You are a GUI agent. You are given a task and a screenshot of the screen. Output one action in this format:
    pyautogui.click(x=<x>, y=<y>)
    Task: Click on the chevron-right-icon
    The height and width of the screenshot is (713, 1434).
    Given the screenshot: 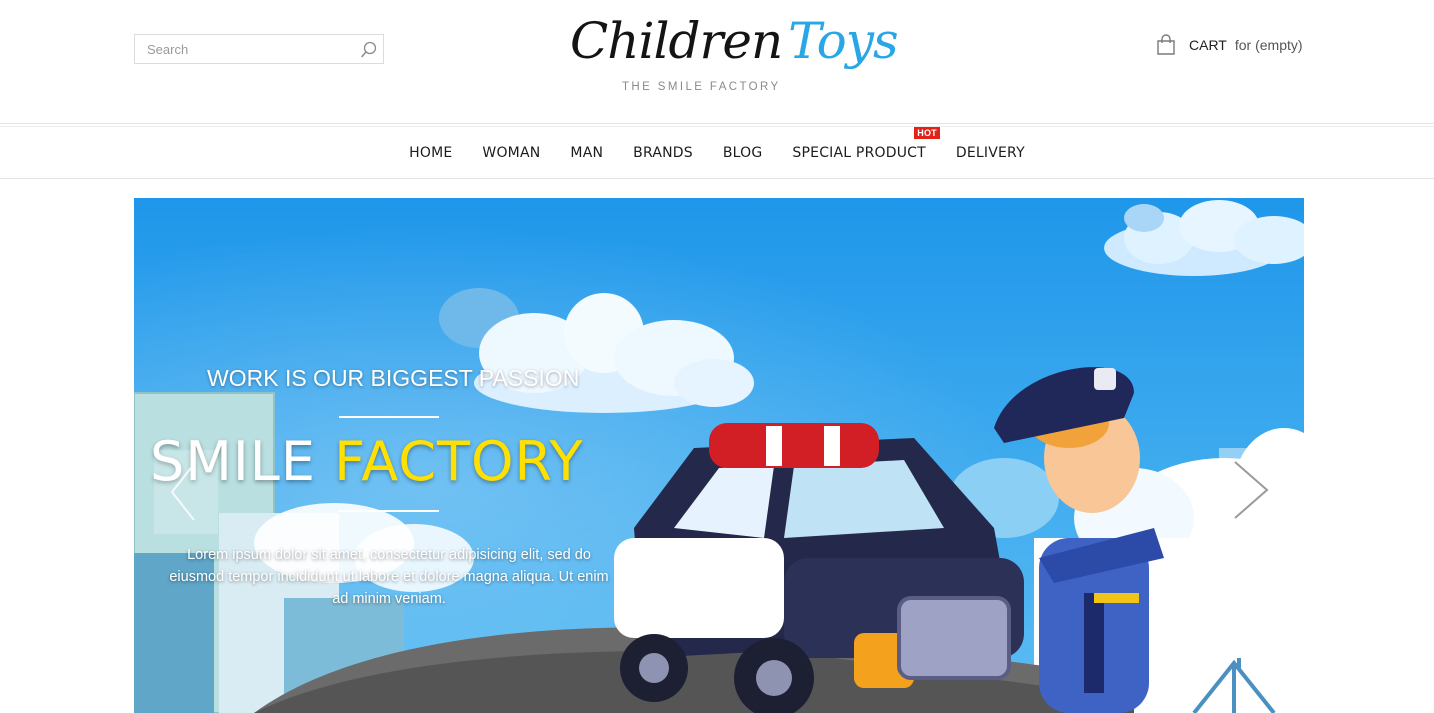 What is the action you would take?
    pyautogui.click(x=1251, y=490)
    